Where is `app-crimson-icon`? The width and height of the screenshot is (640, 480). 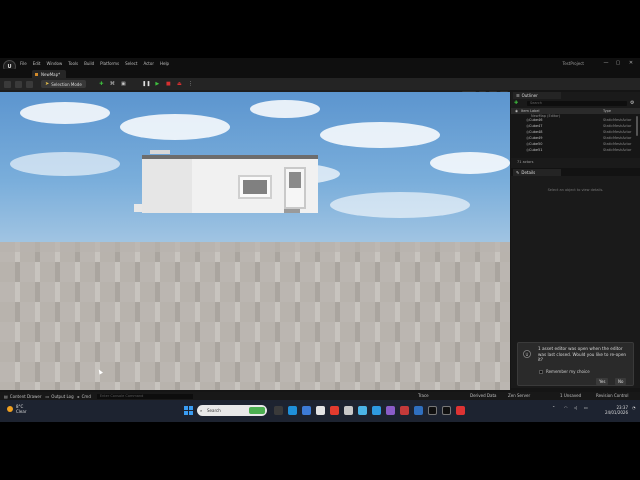
app-crimson-icon is located at coordinates (404, 410).